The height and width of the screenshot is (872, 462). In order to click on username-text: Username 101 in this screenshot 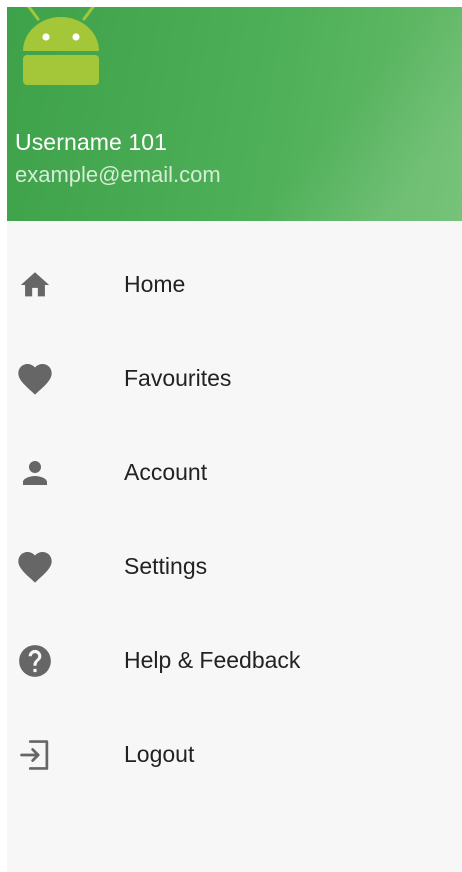, I will do `click(91, 142)`.